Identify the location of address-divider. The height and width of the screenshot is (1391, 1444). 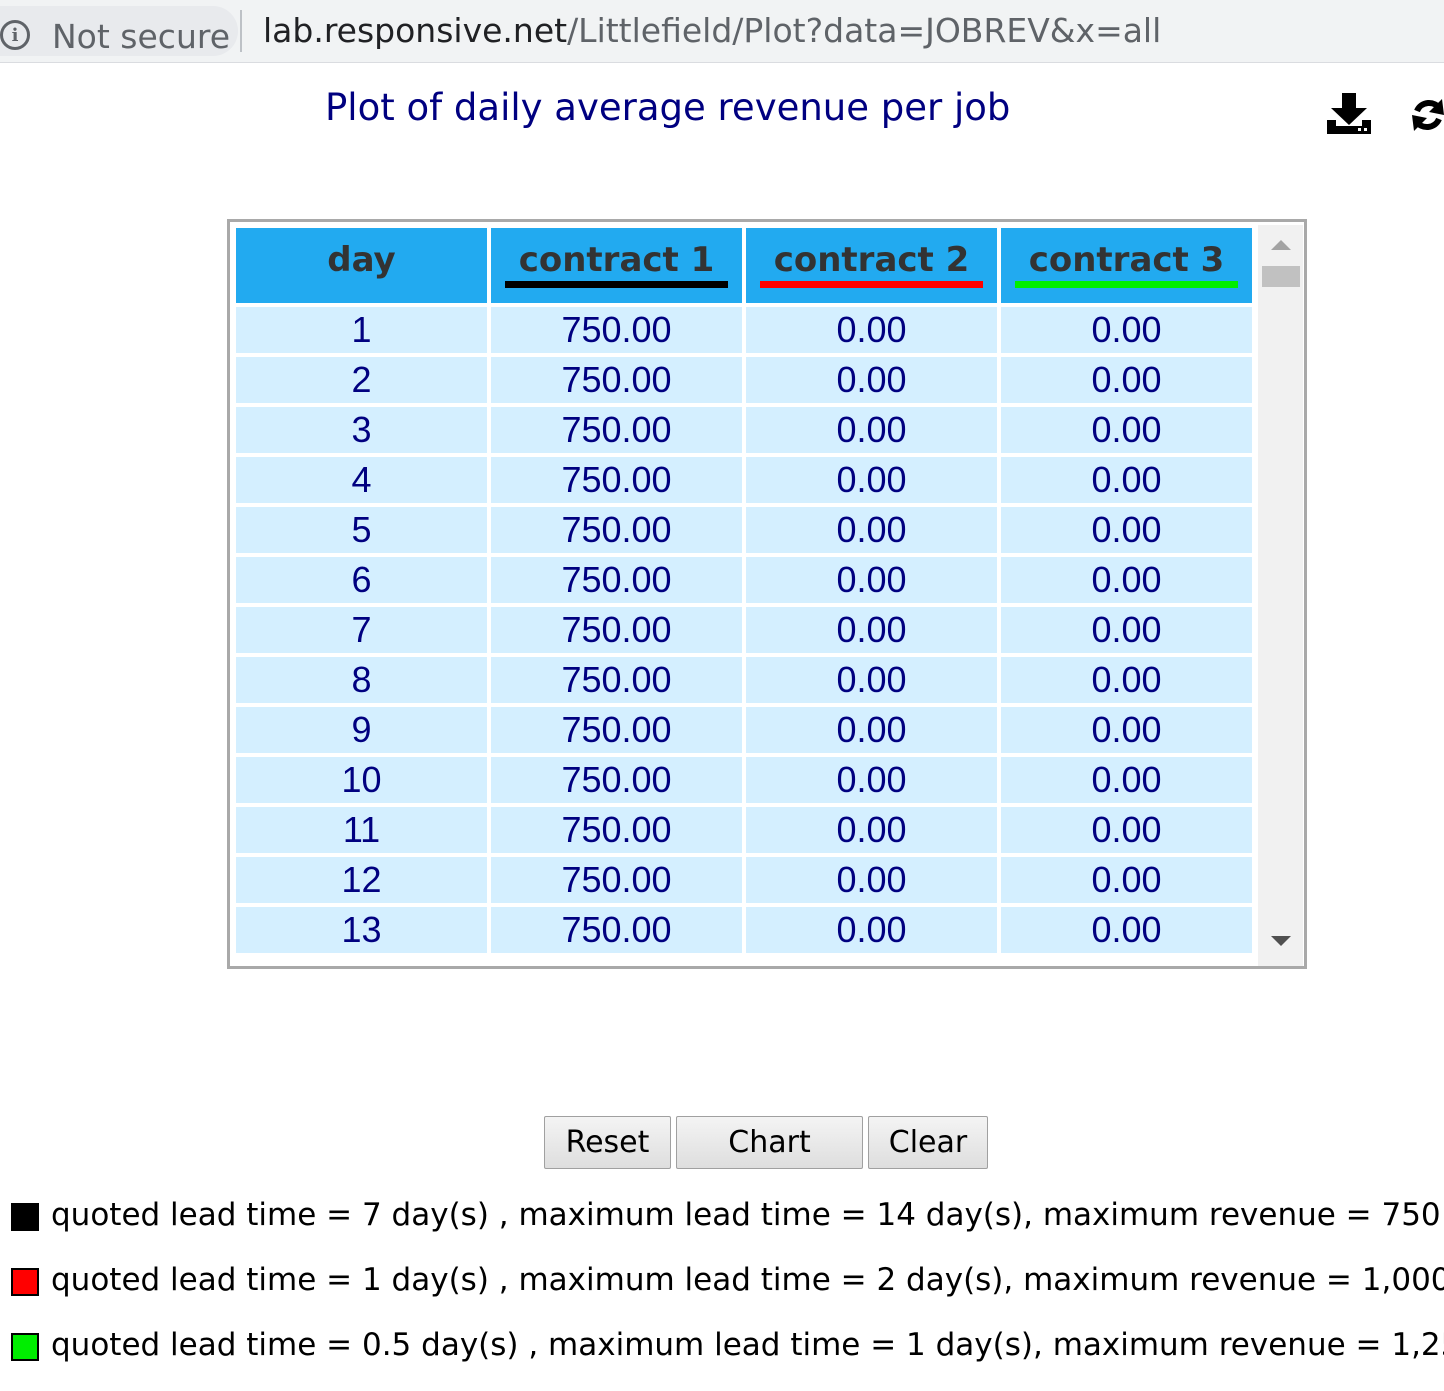
(241, 31).